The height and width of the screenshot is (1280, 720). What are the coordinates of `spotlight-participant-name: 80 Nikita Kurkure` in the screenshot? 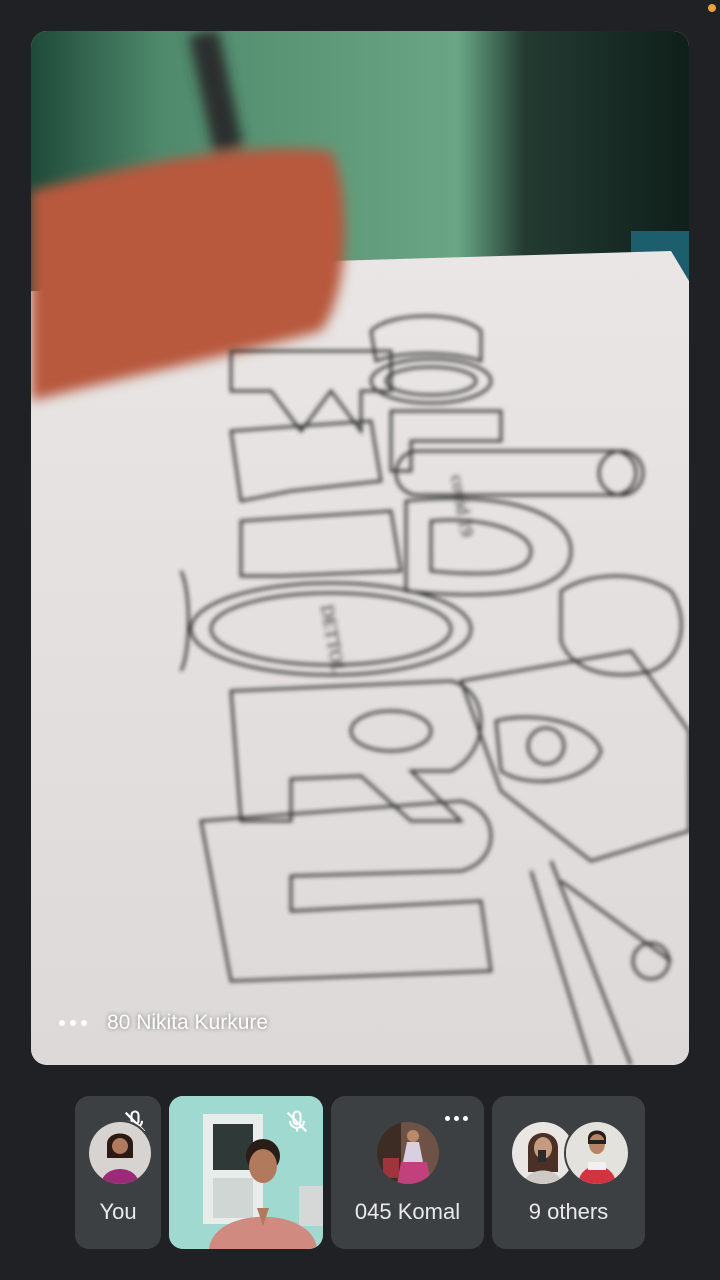 It's located at (188, 1022).